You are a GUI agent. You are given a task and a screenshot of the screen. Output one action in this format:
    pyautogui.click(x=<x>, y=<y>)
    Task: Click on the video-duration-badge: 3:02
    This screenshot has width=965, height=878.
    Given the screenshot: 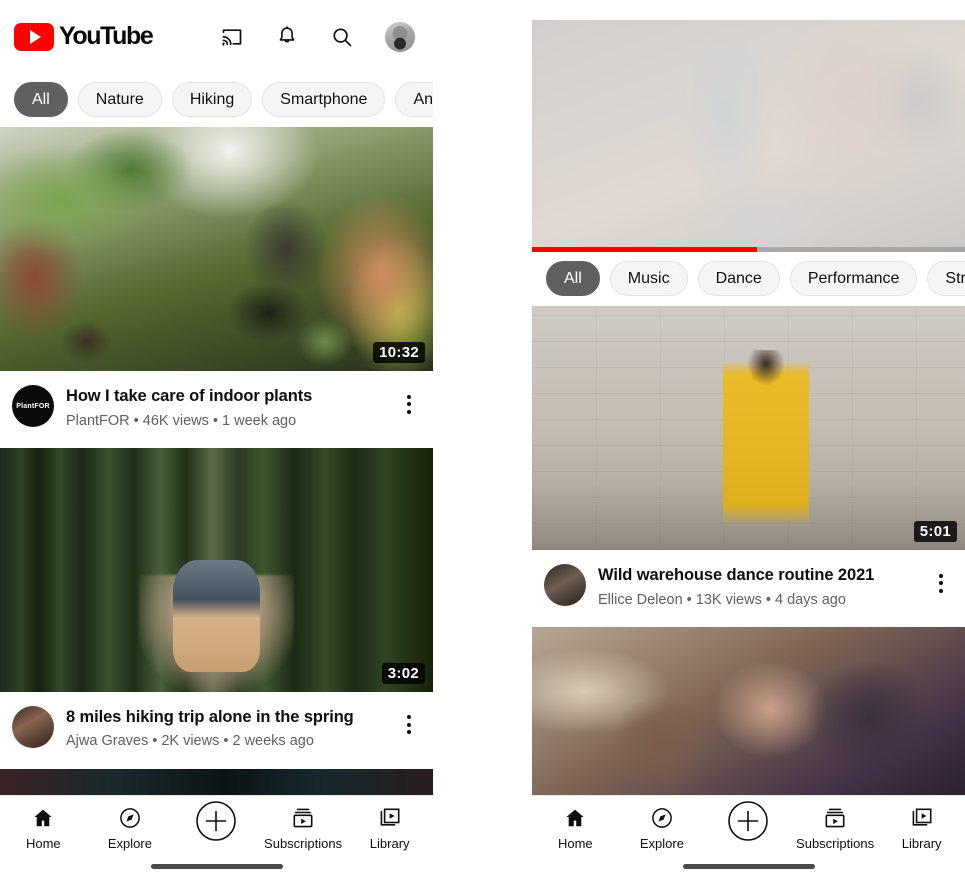 What is the action you would take?
    pyautogui.click(x=403, y=673)
    